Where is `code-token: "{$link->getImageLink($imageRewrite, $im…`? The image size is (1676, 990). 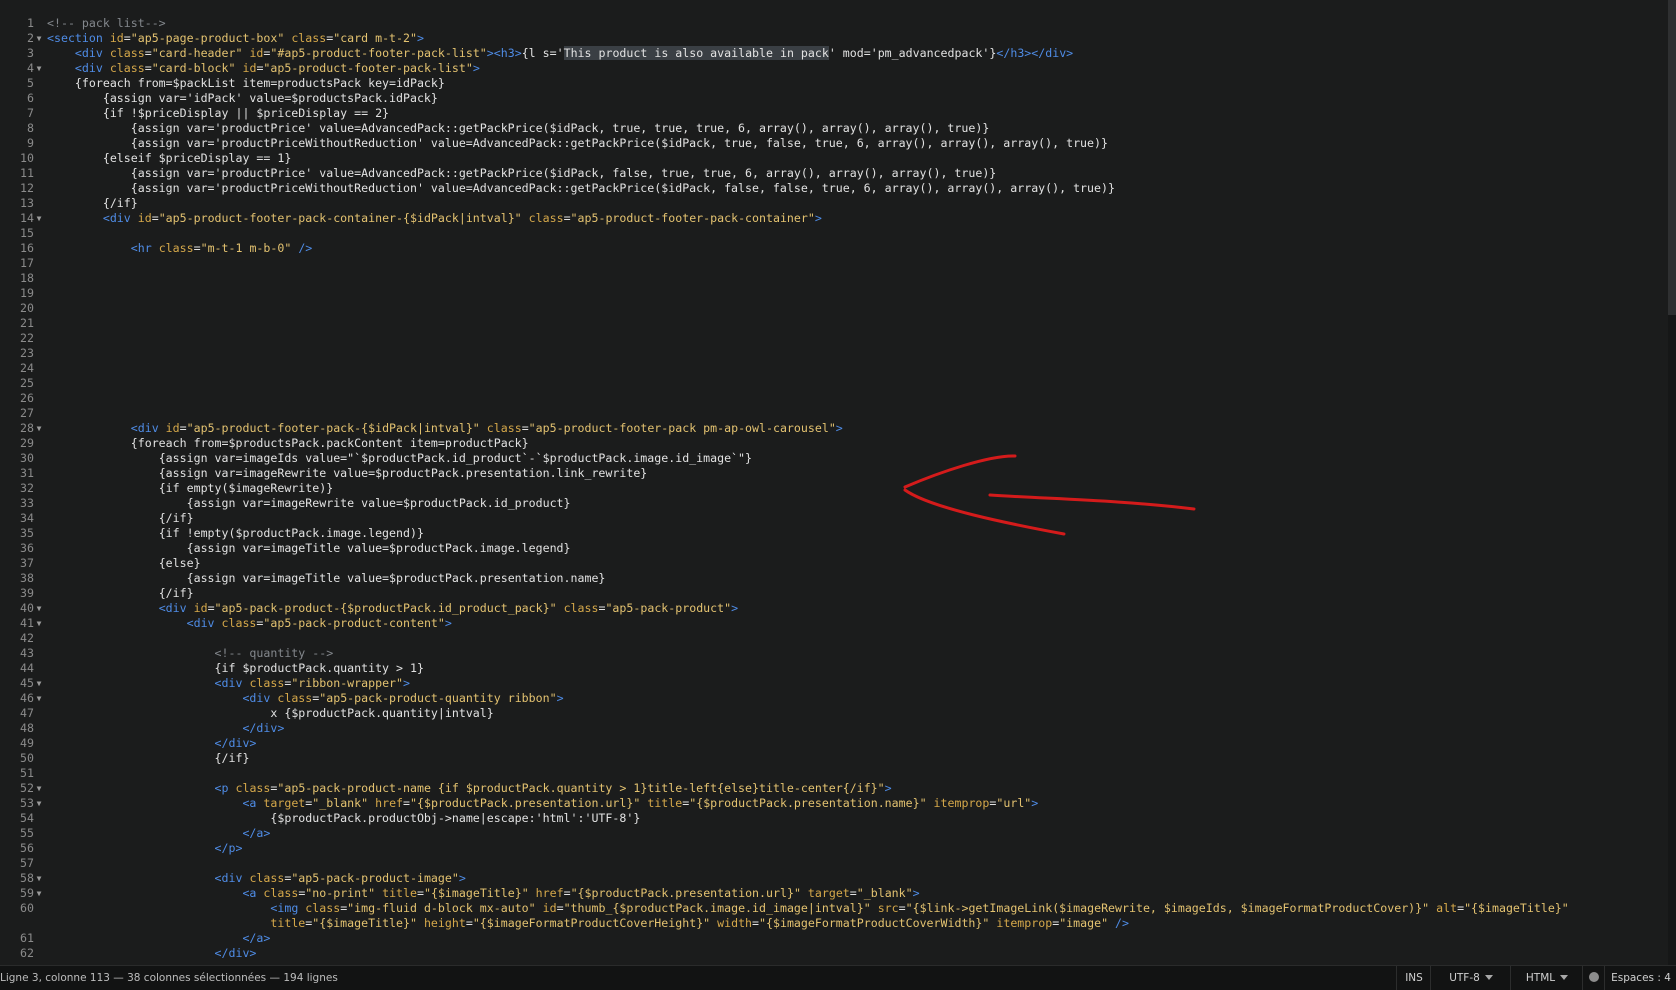 code-token: "{$link->getImageLink($imageRewrite, $im… is located at coordinates (1167, 908).